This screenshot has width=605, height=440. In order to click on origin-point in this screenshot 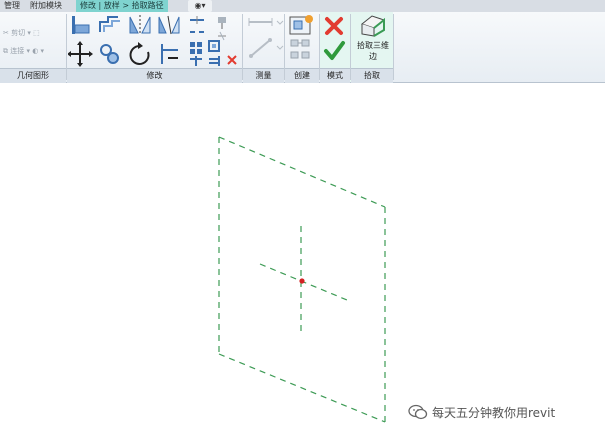, I will do `click(302, 281)`.